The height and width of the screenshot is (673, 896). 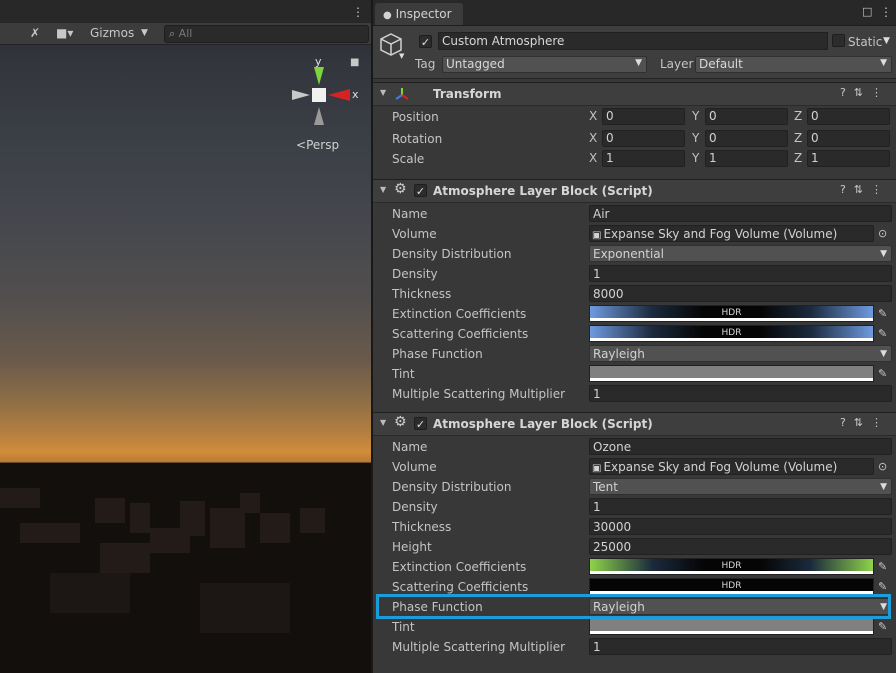 I want to click on block2-dist-value: Tent, so click(x=605, y=487).